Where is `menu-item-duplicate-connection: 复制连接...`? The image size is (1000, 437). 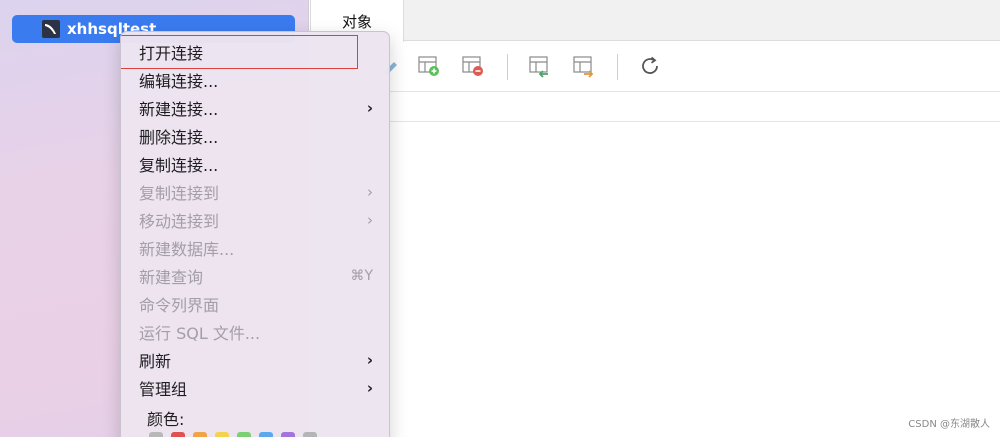 menu-item-duplicate-connection: 复制连接... is located at coordinates (255, 164).